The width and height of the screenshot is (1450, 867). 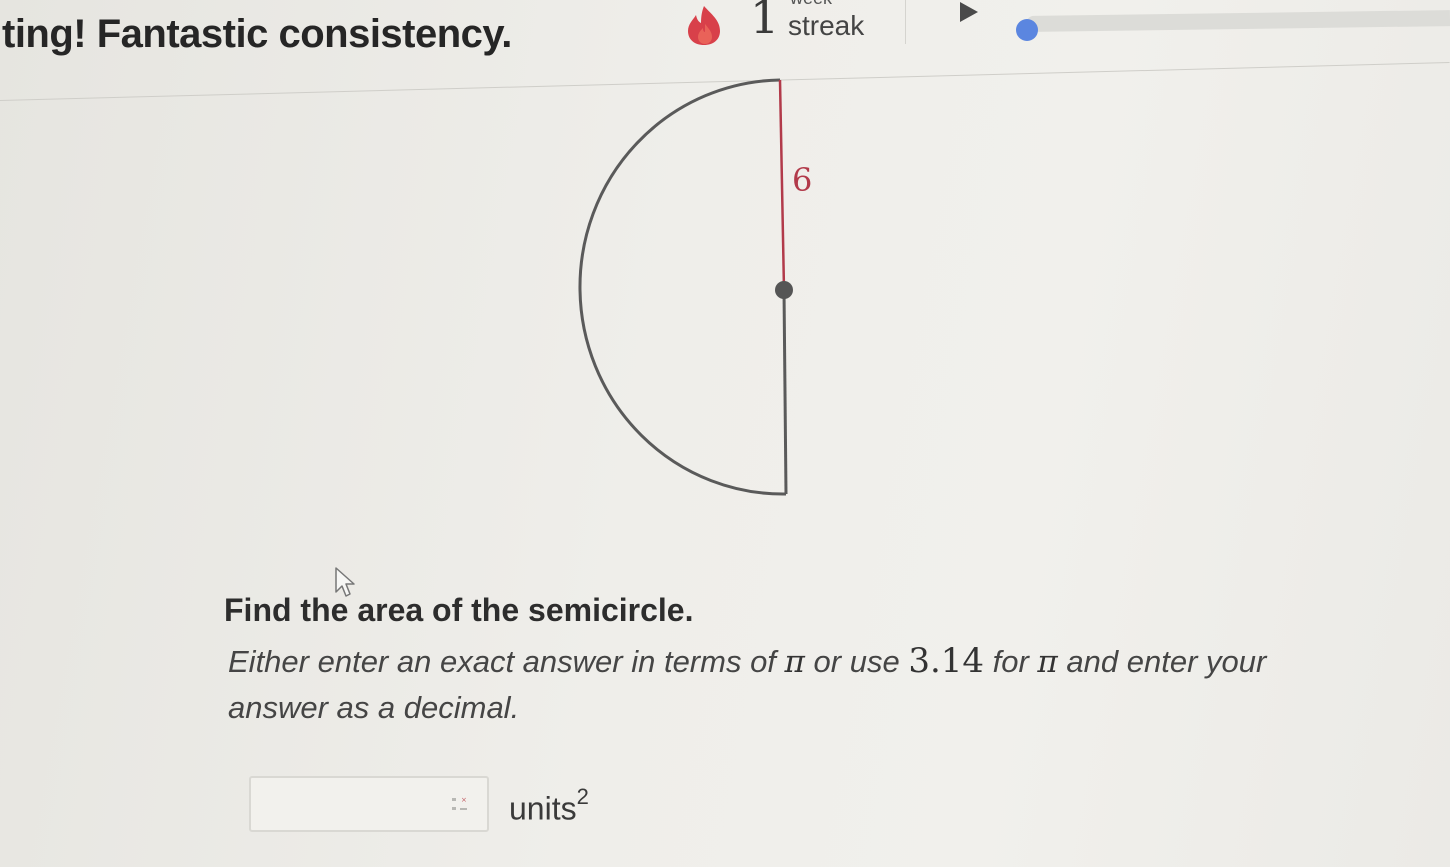 I want to click on flame-icon, so click(x=704, y=25).